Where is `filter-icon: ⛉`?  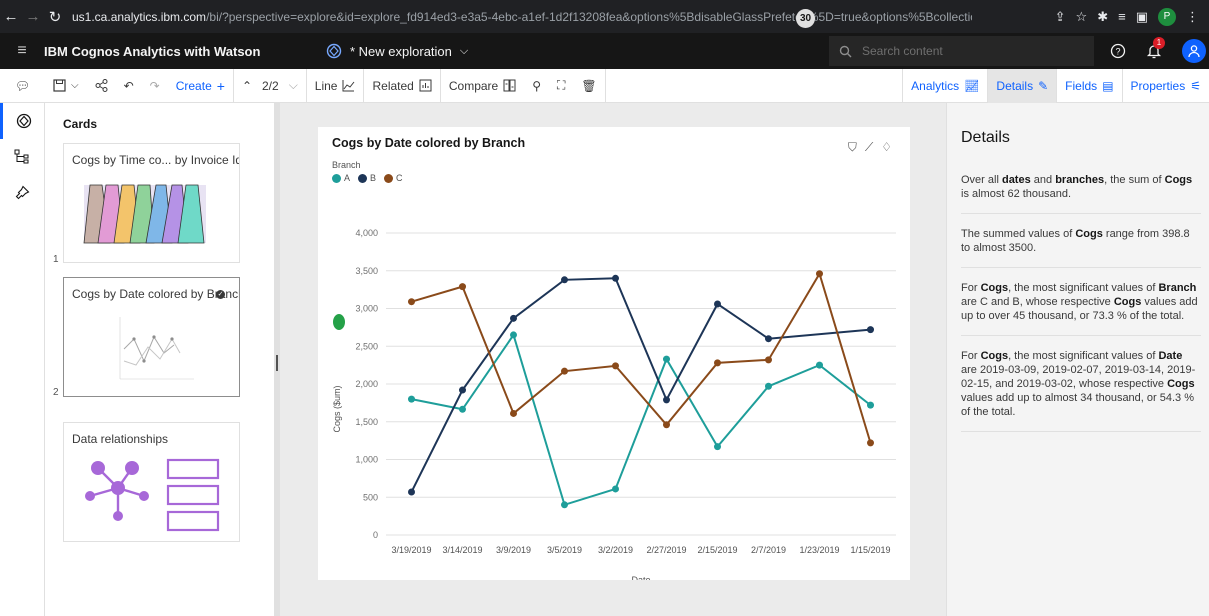 filter-icon: ⛉ is located at coordinates (852, 147).